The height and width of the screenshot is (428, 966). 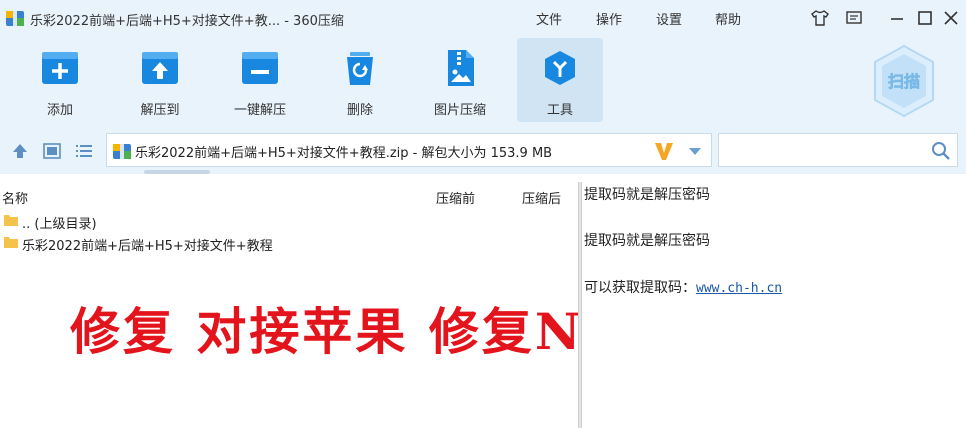 What do you see at coordinates (941, 151) in the screenshot?
I see `search-icon` at bounding box center [941, 151].